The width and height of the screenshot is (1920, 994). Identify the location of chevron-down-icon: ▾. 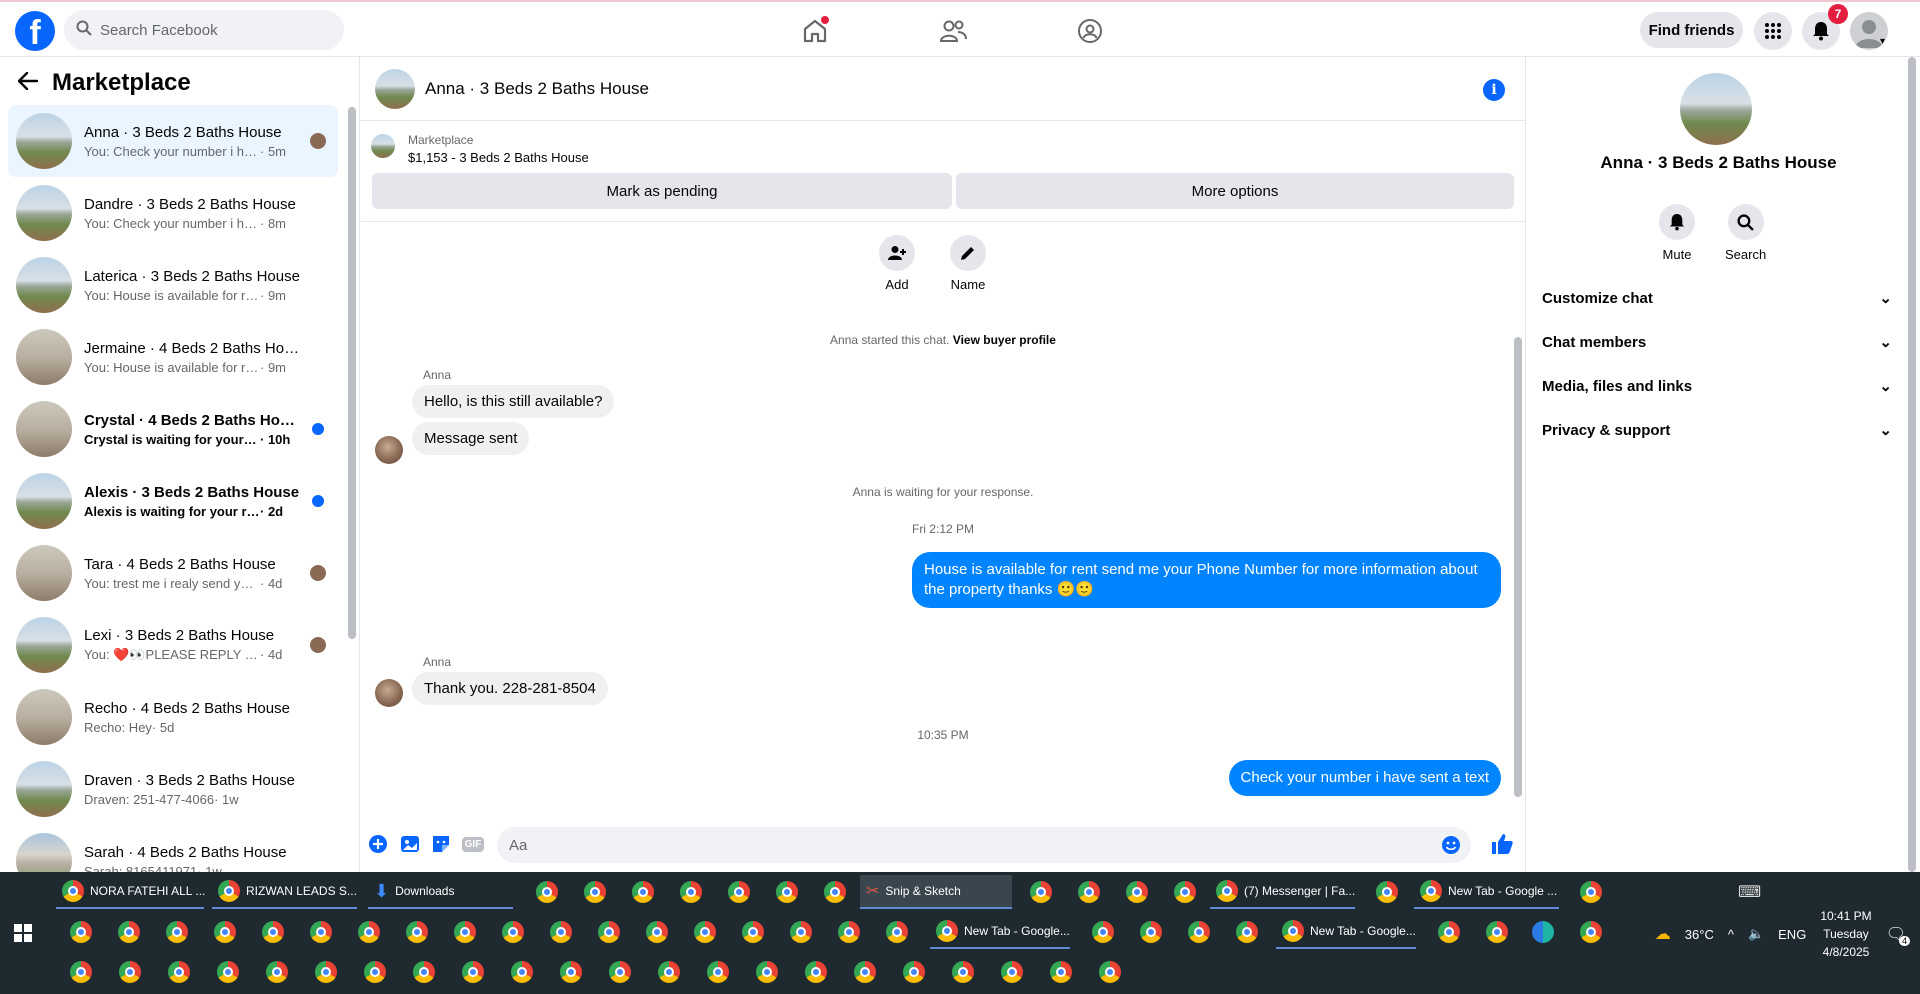
(1882, 41).